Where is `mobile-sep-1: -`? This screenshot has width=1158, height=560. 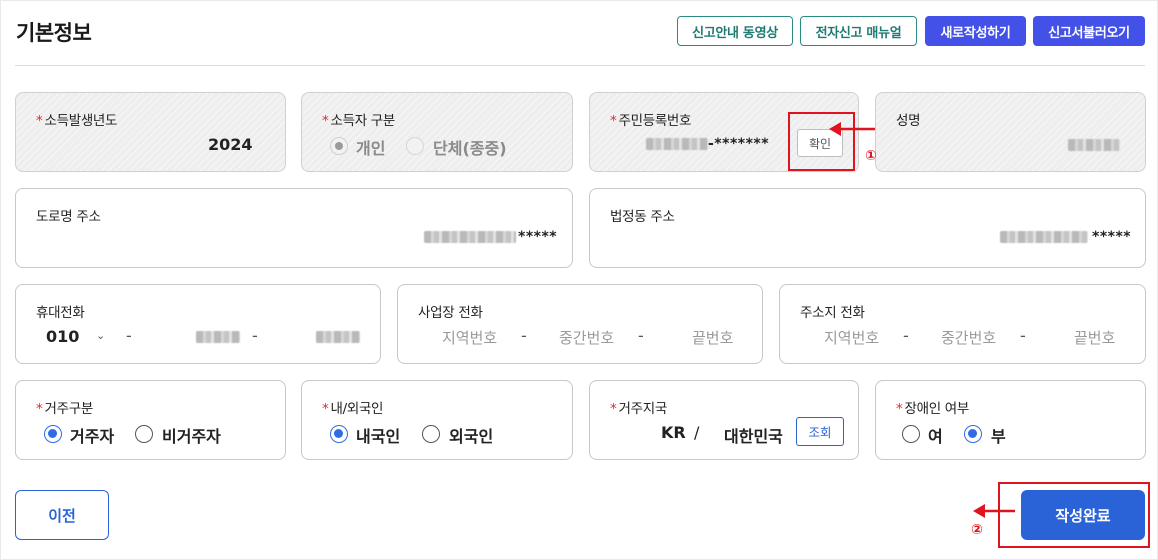
mobile-sep-1: - is located at coordinates (129, 335).